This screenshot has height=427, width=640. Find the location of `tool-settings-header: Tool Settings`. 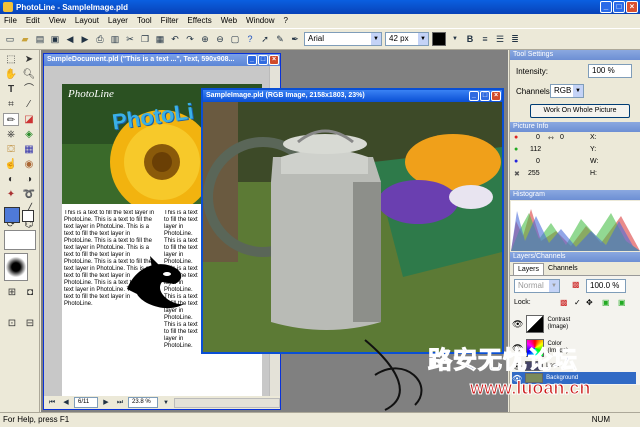

tool-settings-header: Tool Settings is located at coordinates (575, 55).